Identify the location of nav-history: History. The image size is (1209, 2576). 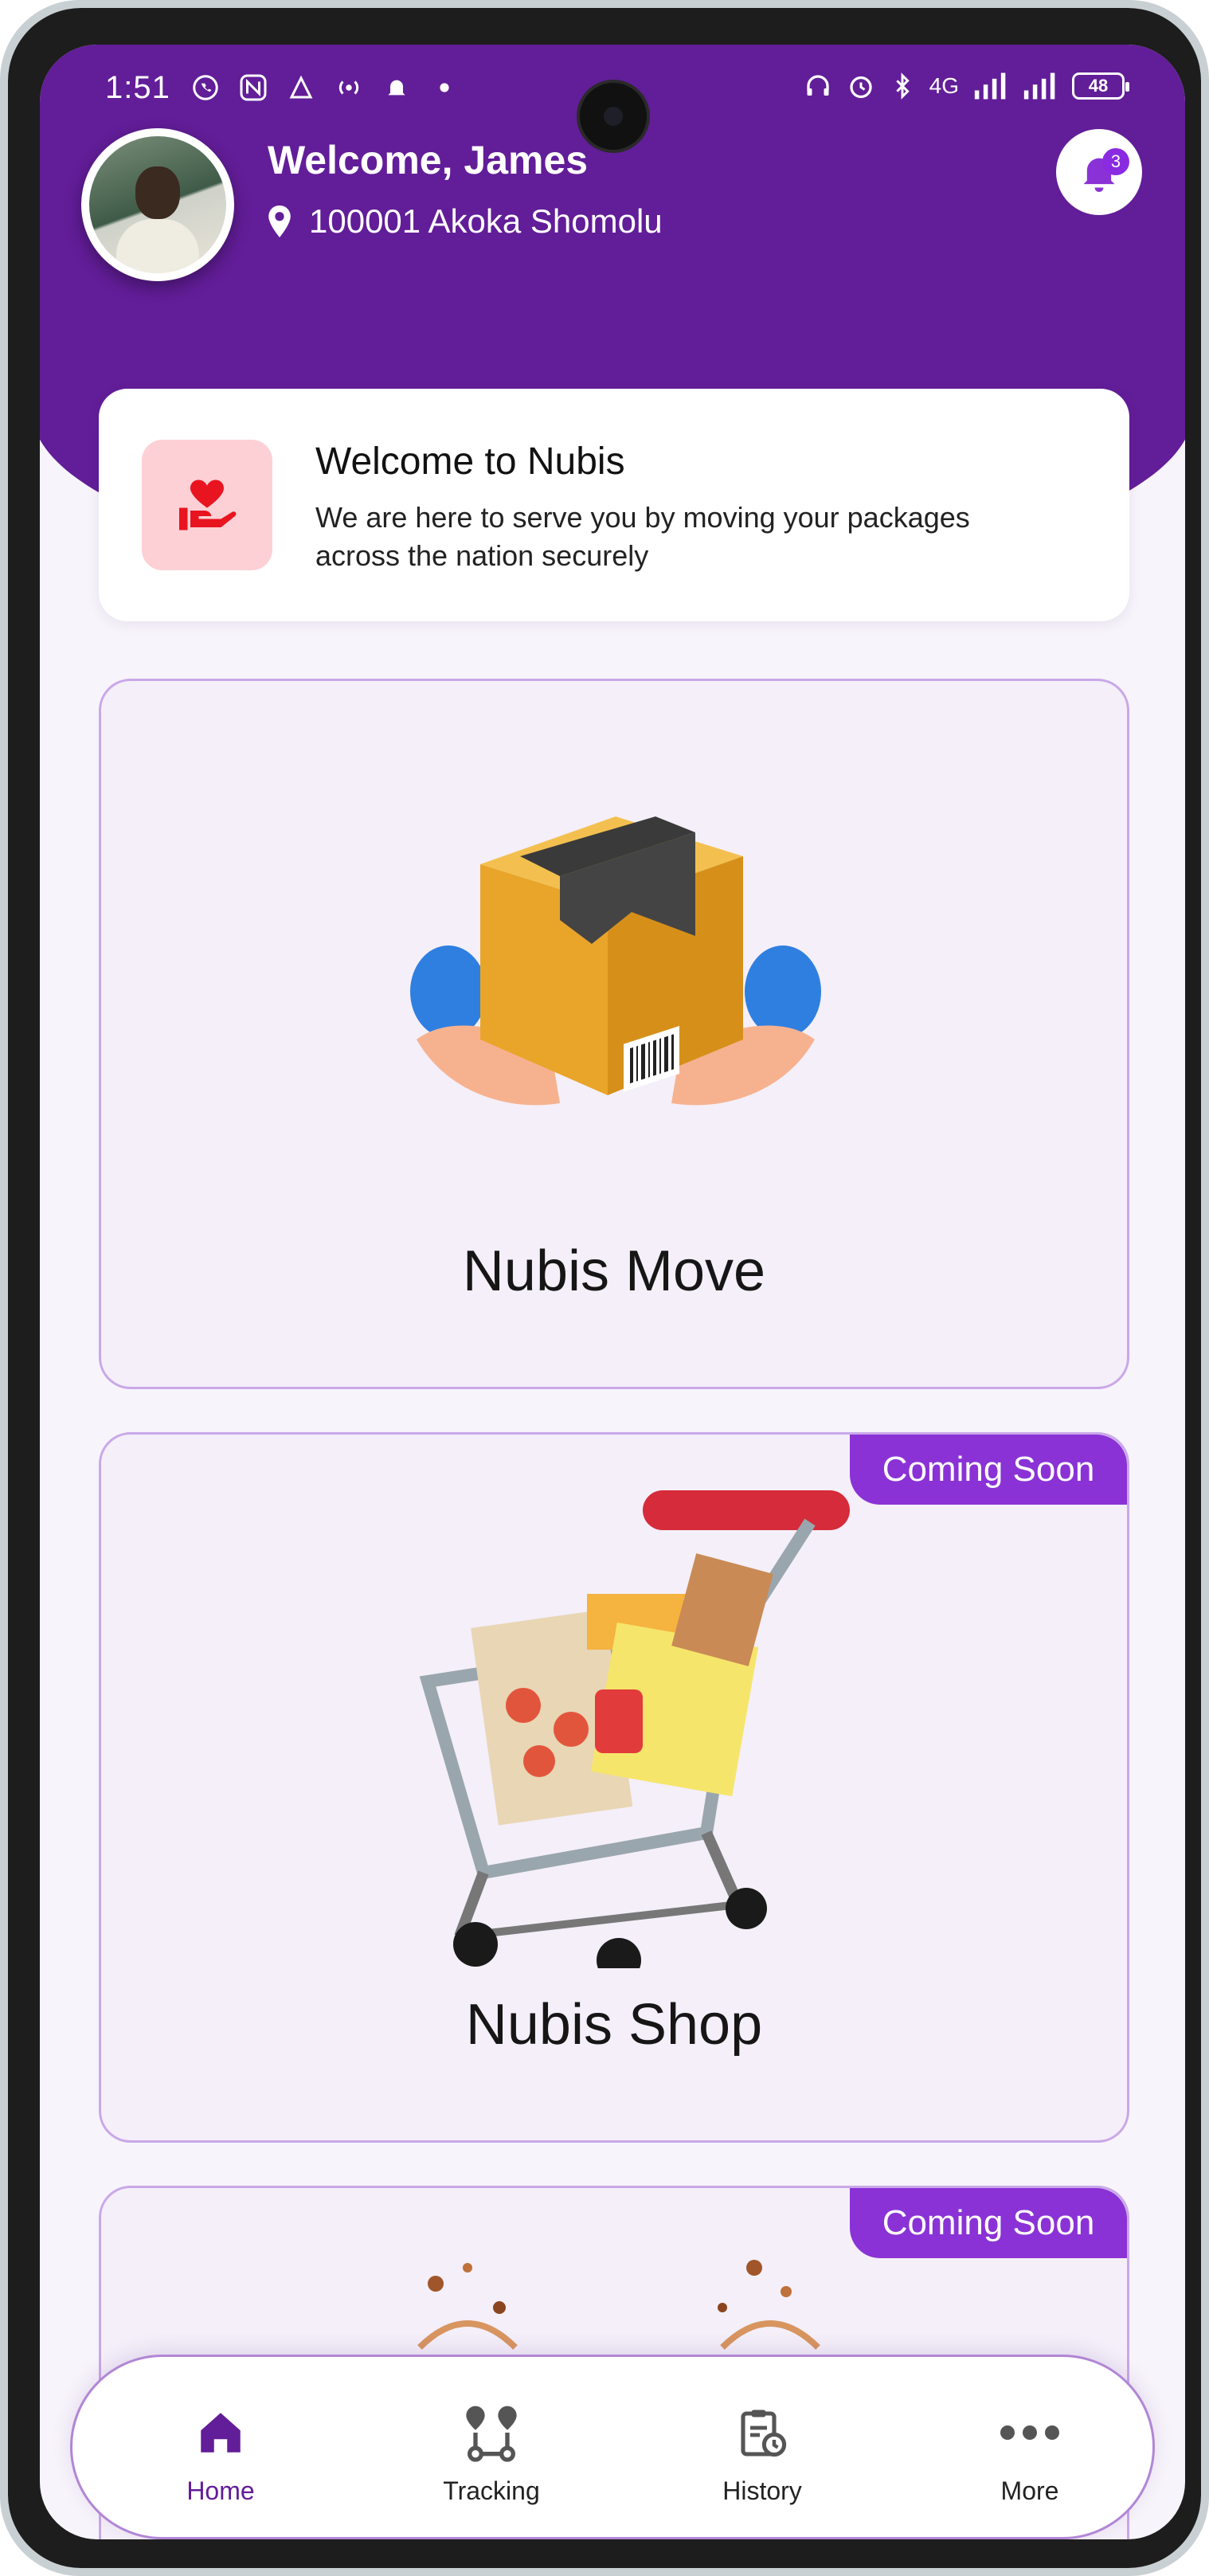
(762, 2451).